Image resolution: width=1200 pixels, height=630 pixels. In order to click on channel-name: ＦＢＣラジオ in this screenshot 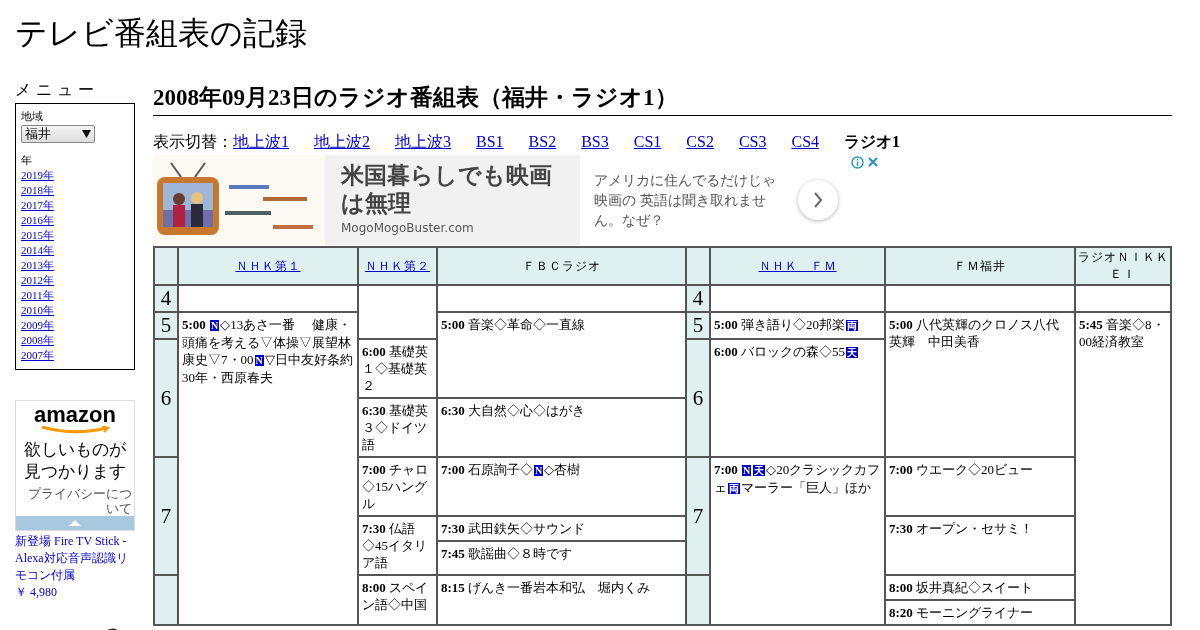, I will do `click(561, 265)`.